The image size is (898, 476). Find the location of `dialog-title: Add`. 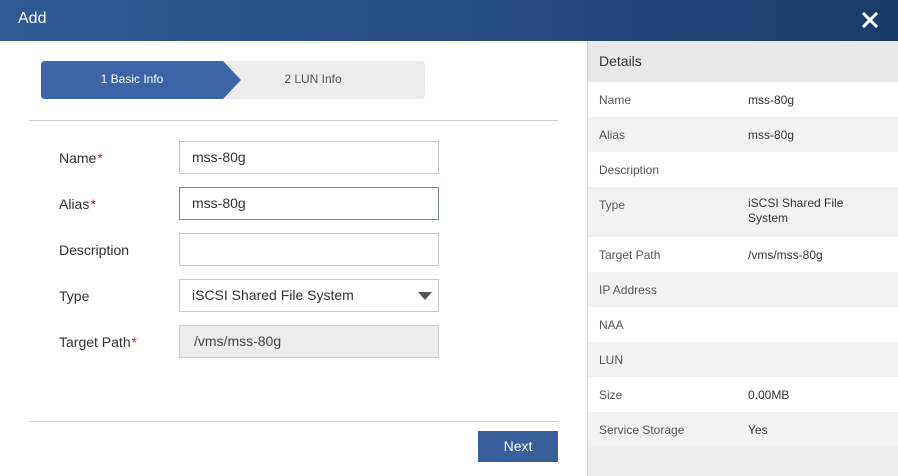

dialog-title: Add is located at coordinates (32, 18).